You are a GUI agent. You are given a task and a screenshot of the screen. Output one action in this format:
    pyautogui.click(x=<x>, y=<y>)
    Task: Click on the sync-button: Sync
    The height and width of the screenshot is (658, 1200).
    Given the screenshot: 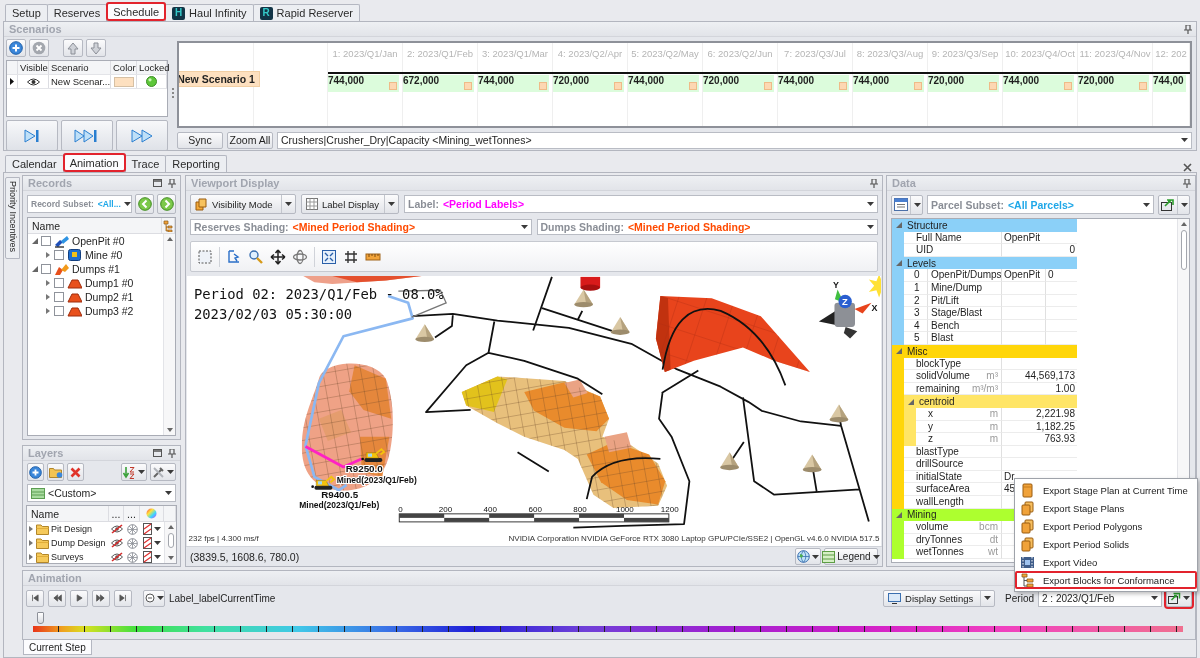 What is the action you would take?
    pyautogui.click(x=200, y=140)
    